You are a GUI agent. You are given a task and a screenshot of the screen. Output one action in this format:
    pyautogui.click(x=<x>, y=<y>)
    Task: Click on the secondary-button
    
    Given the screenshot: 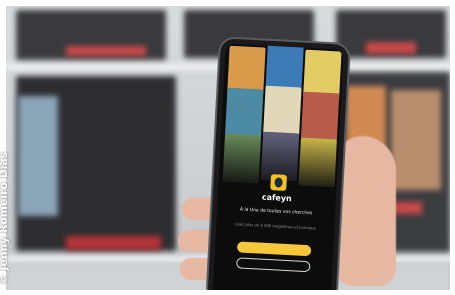 What is the action you would take?
    pyautogui.click(x=273, y=265)
    